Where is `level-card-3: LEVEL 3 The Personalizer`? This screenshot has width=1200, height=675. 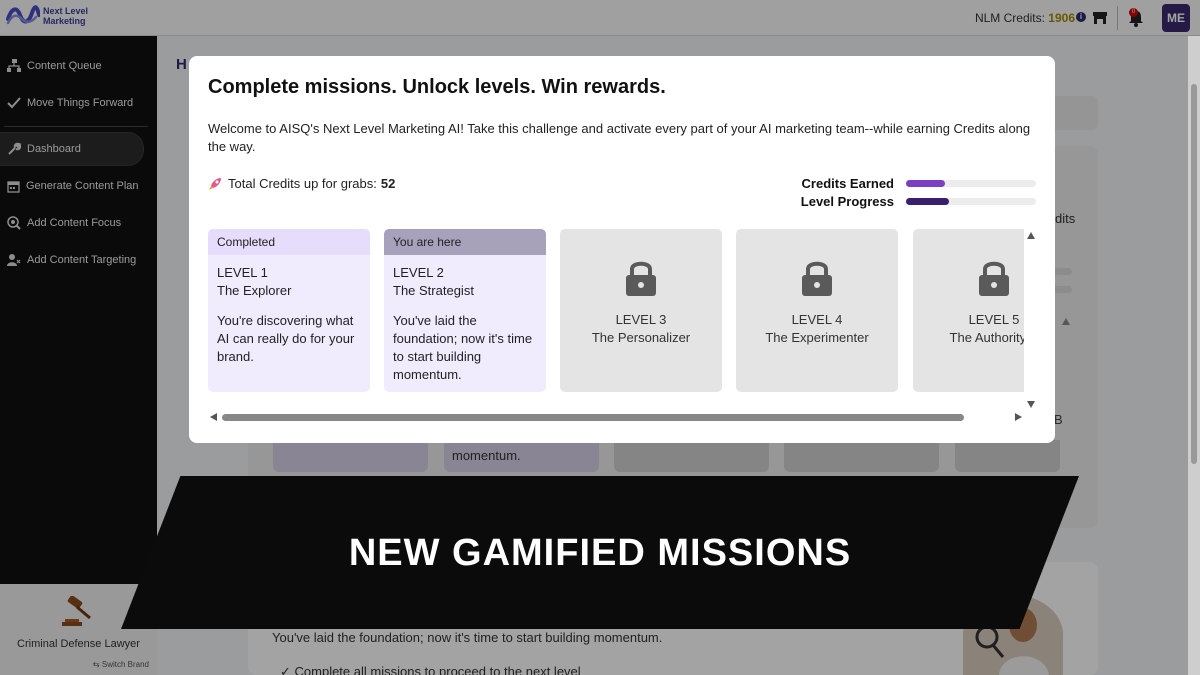 level-card-3: LEVEL 3 The Personalizer is located at coordinates (641, 310).